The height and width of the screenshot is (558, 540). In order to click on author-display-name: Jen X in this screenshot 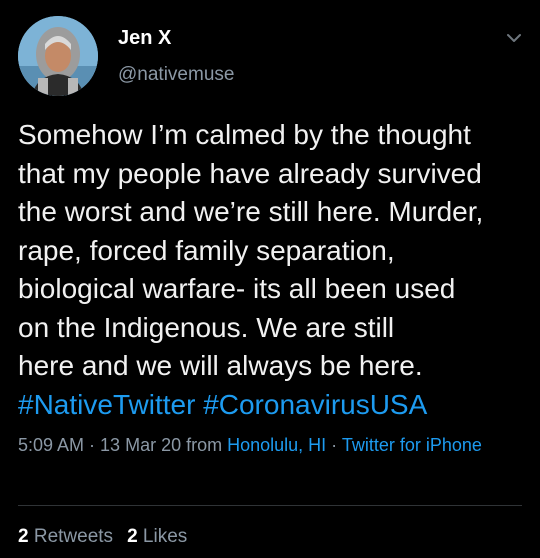, I will do `click(144, 38)`.